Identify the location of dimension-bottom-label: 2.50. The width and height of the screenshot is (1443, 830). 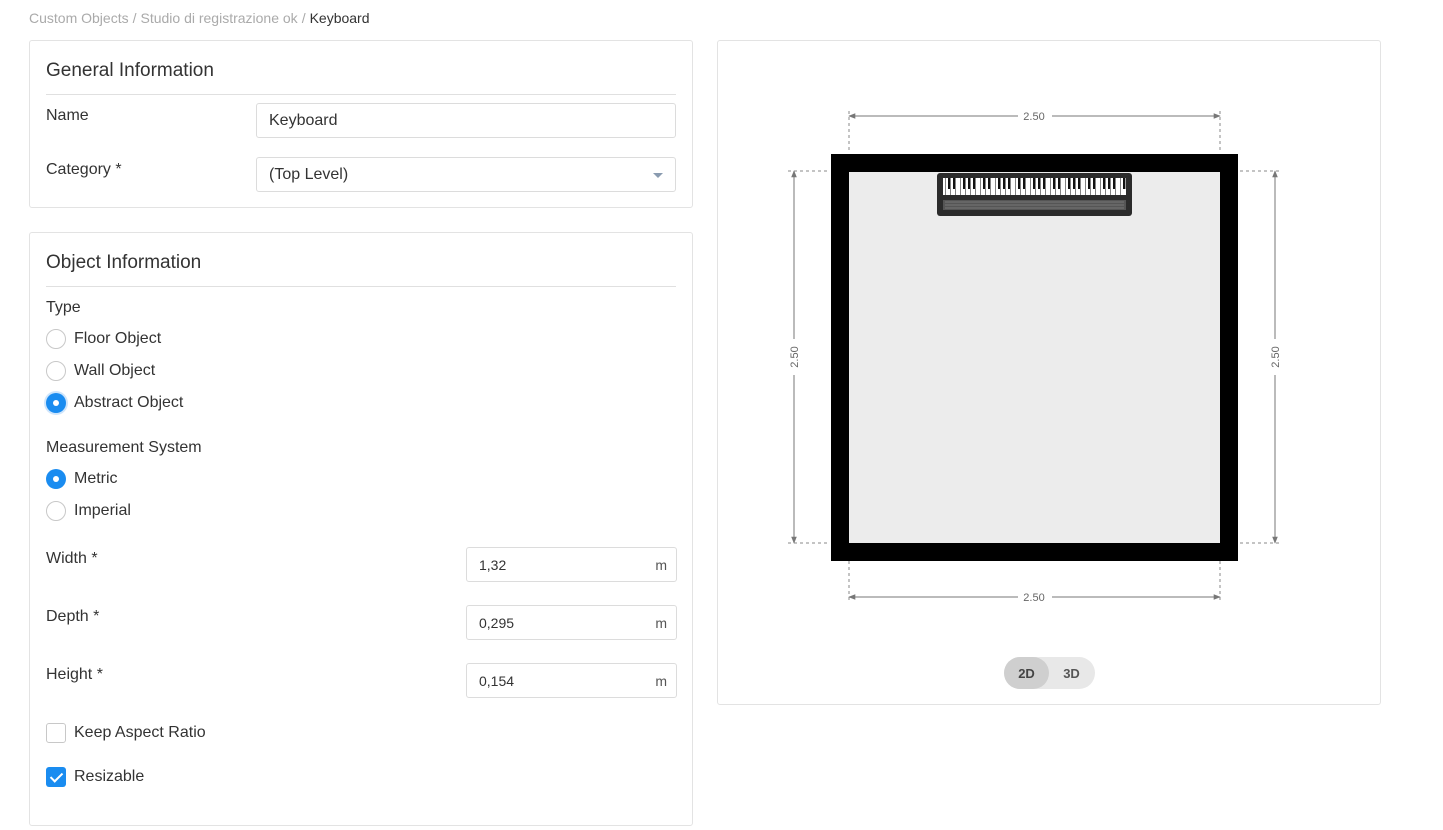
(1033, 598).